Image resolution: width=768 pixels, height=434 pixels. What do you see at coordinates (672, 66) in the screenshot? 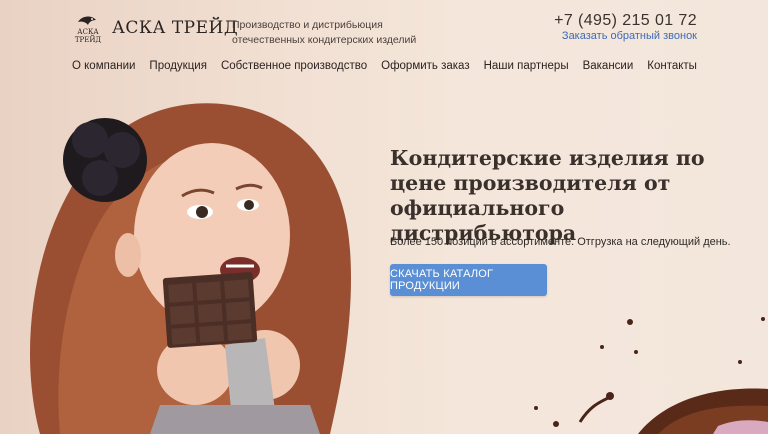
I see `nav-item-contacts: Контакты` at bounding box center [672, 66].